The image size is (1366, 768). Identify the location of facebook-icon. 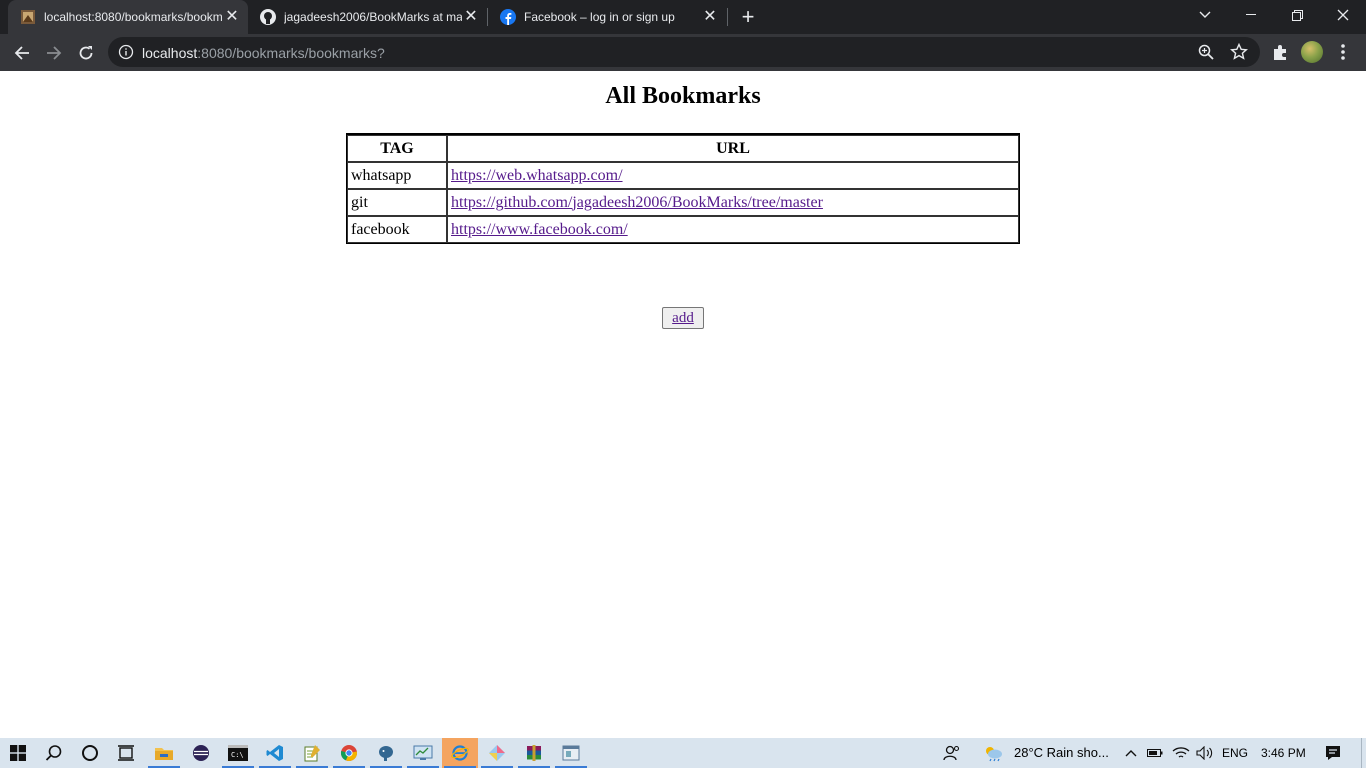
(508, 17).